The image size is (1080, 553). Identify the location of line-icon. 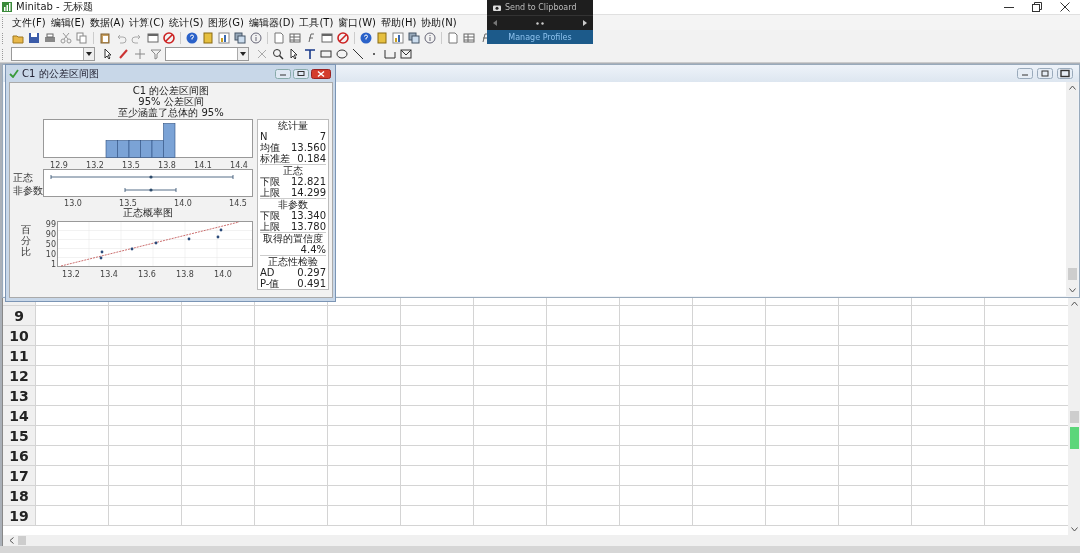
(358, 54).